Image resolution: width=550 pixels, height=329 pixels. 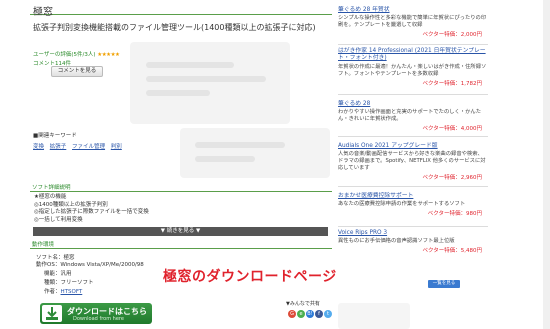 What do you see at coordinates (413, 233) in the screenshot?
I see `sidebar-product-title: Voice Rips PRO 3` at bounding box center [413, 233].